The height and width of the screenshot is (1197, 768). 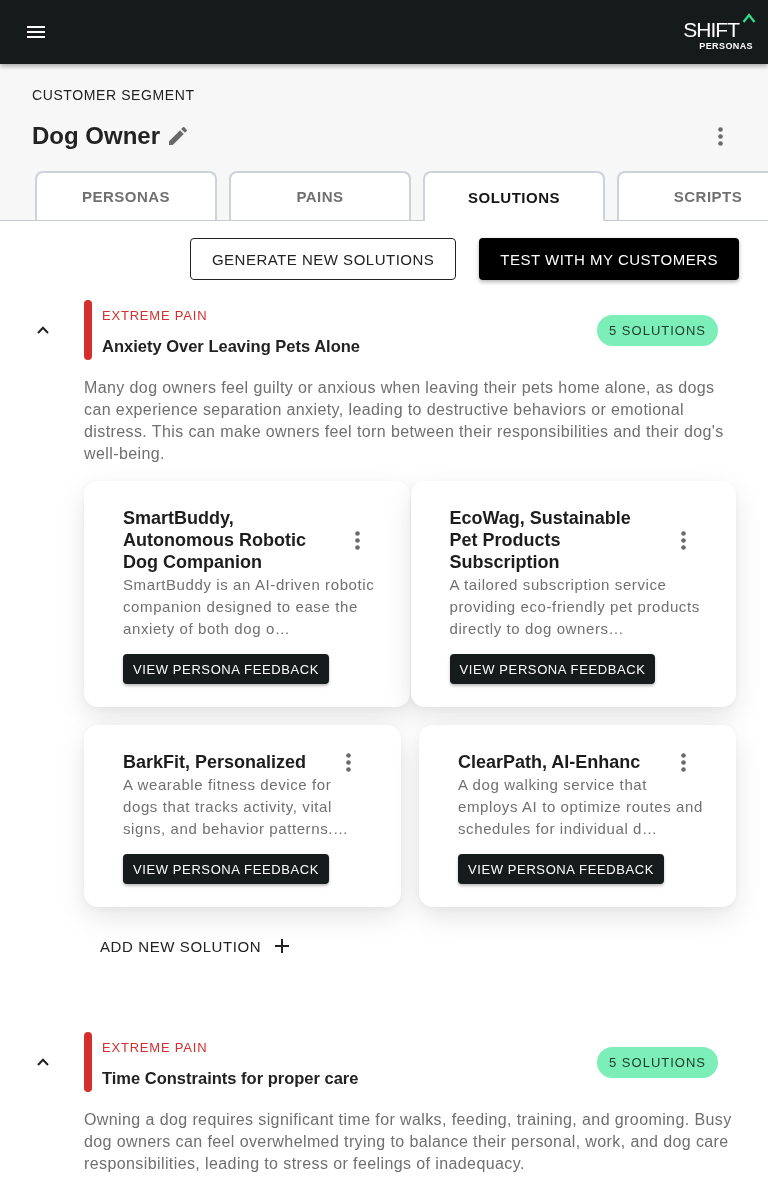 What do you see at coordinates (540, 540) in the screenshot?
I see `solution-title: EcoWag, Sustainable Pet Products Subscription` at bounding box center [540, 540].